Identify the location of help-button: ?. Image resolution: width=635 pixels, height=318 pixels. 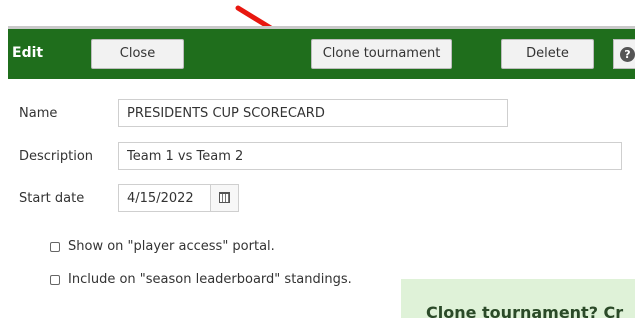
(624, 54).